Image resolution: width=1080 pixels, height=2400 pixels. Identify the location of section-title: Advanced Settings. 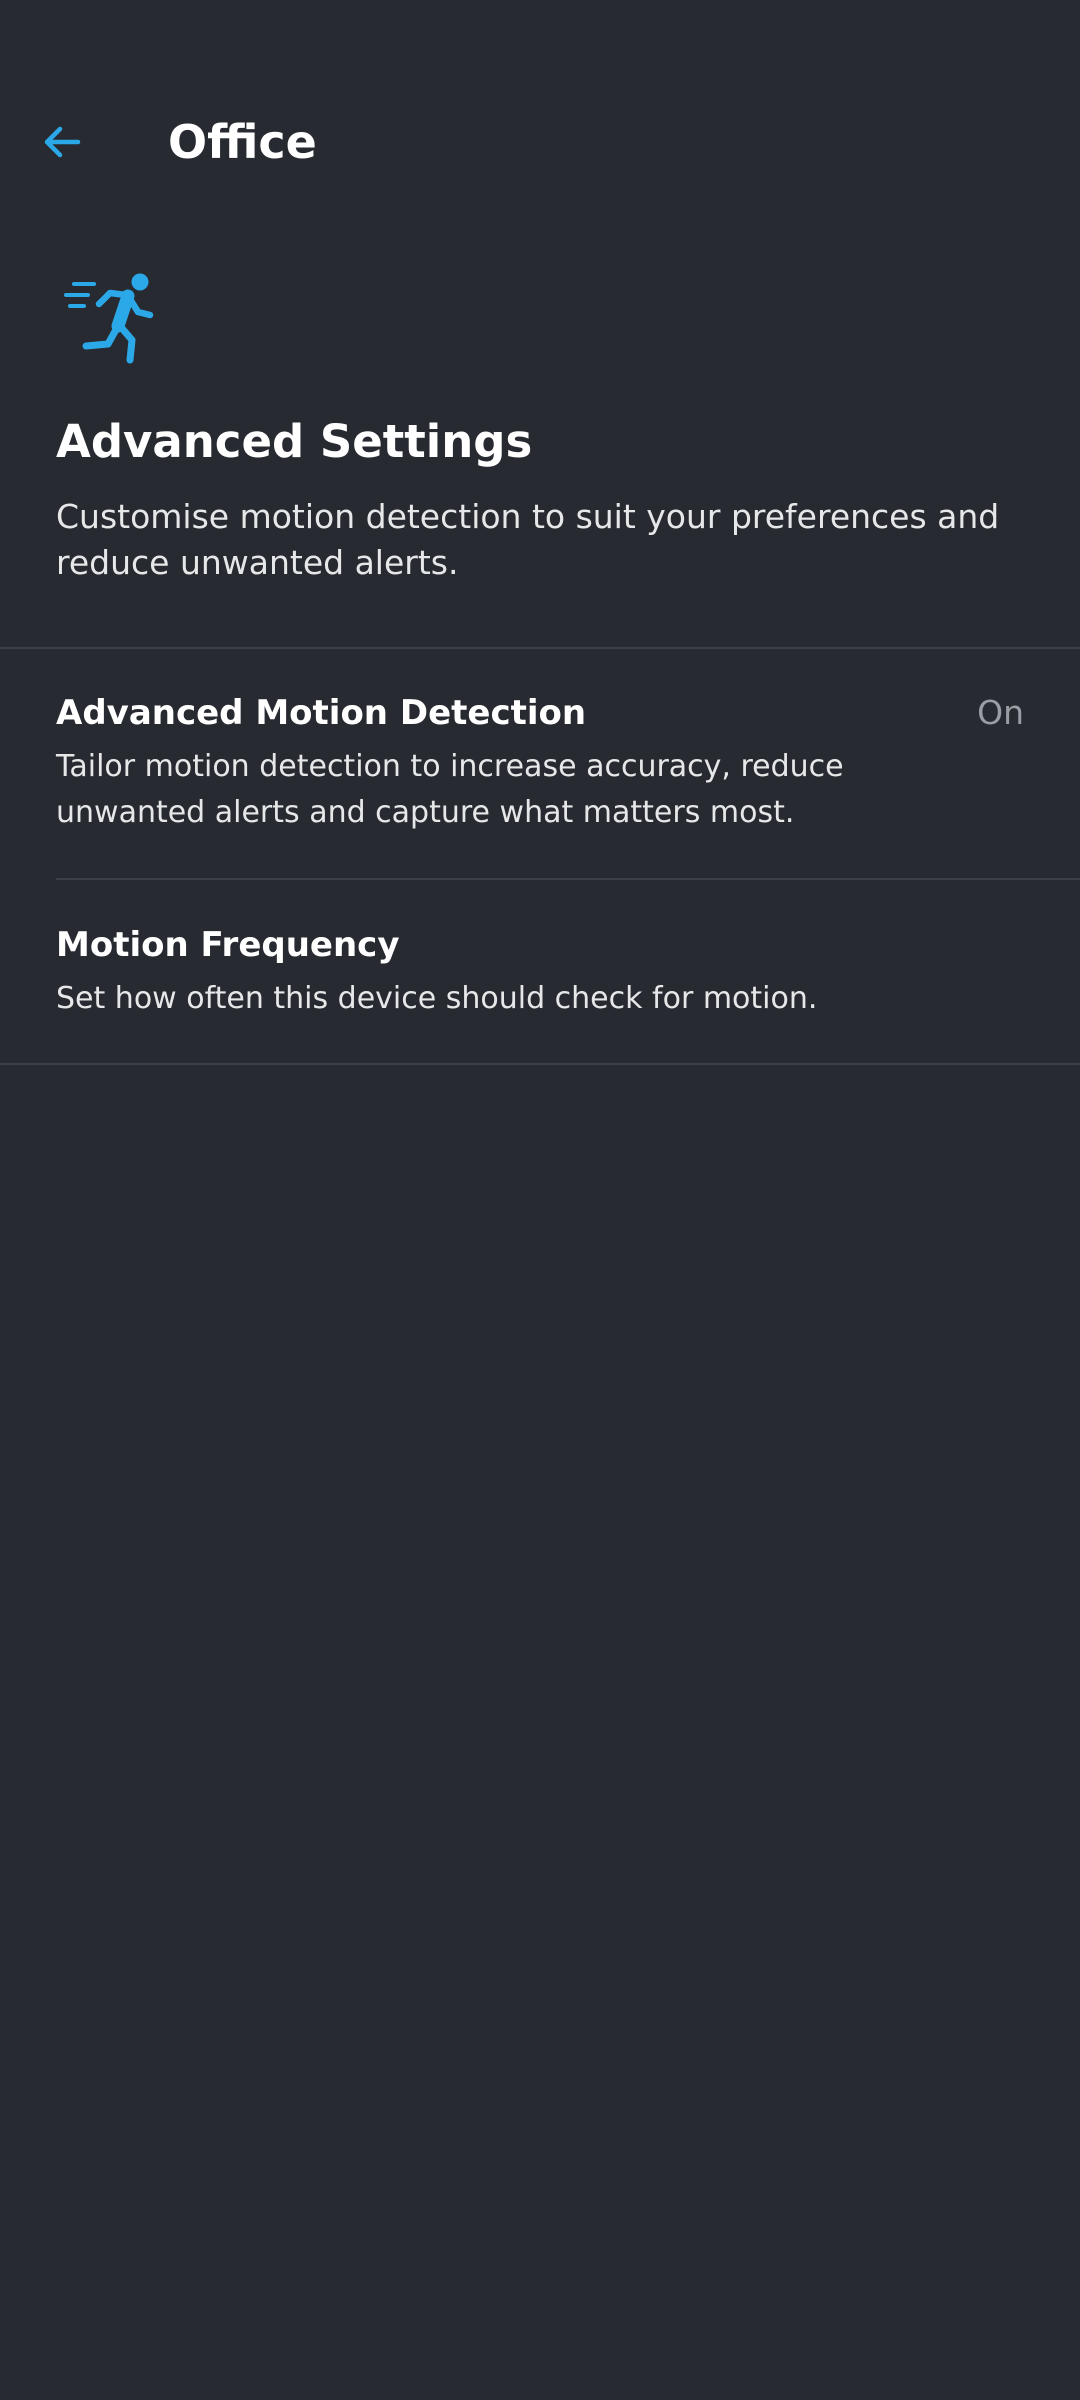
(294, 441).